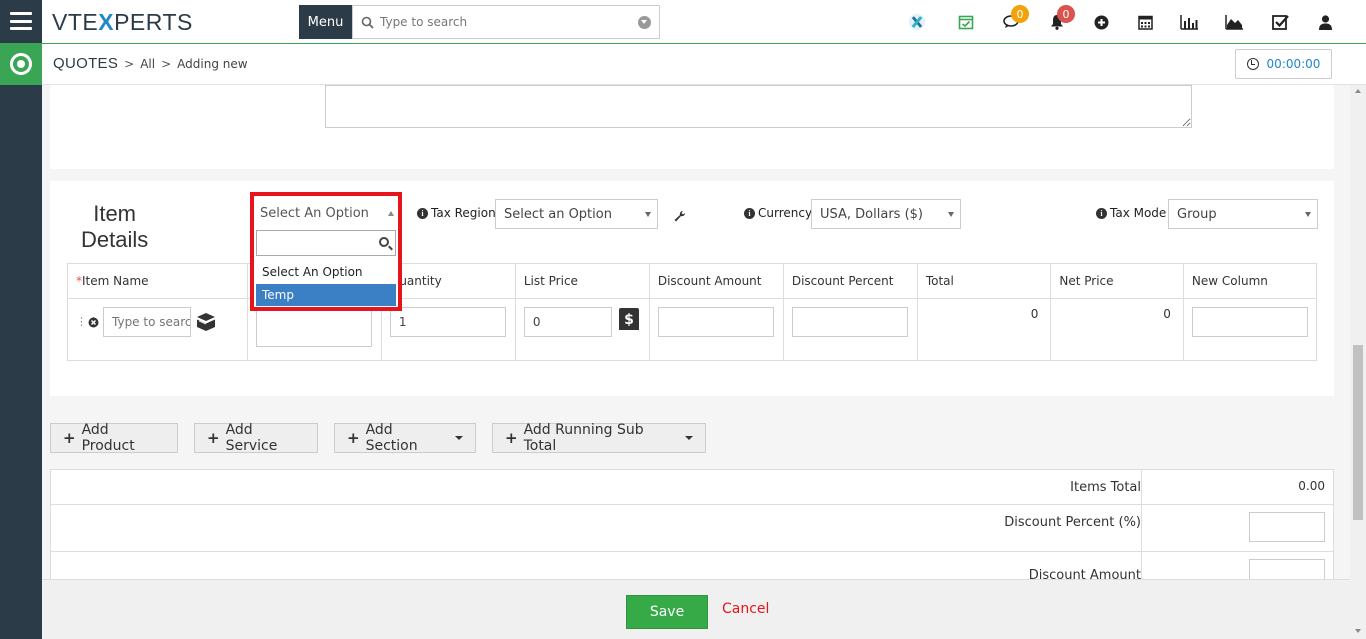 This screenshot has width=1366, height=639. I want to click on tax-region-label-text: Tax Region, so click(463, 213).